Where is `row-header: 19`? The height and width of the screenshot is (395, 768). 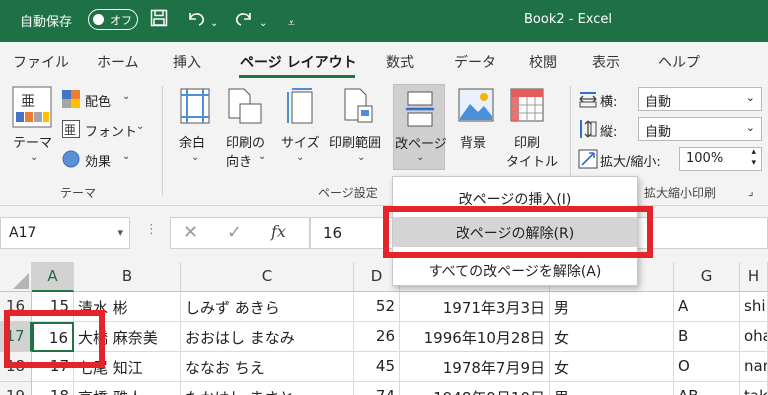 row-header: 19 is located at coordinates (16, 388).